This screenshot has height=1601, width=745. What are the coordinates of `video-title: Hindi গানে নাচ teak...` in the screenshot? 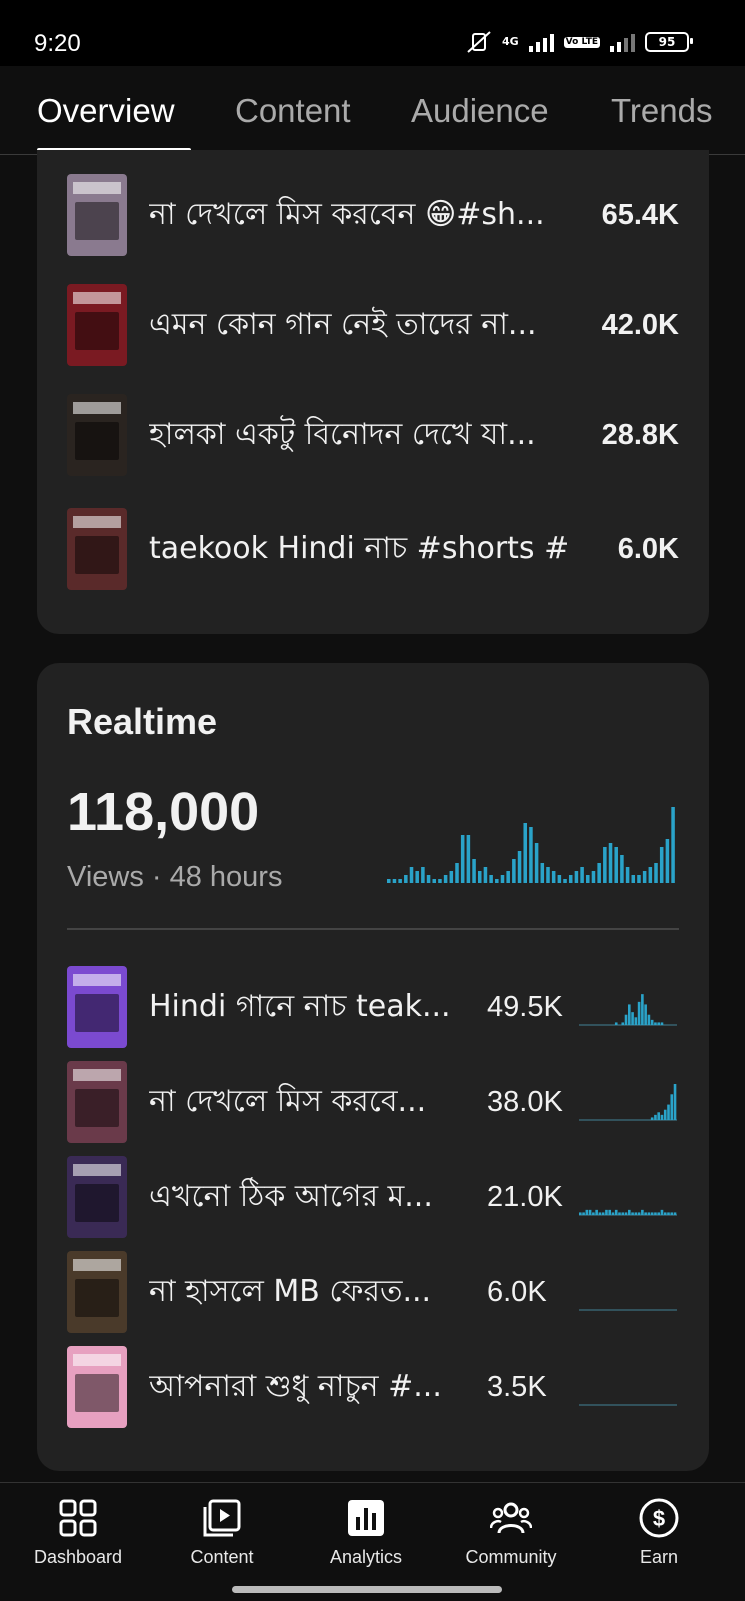 It's located at (299, 1006).